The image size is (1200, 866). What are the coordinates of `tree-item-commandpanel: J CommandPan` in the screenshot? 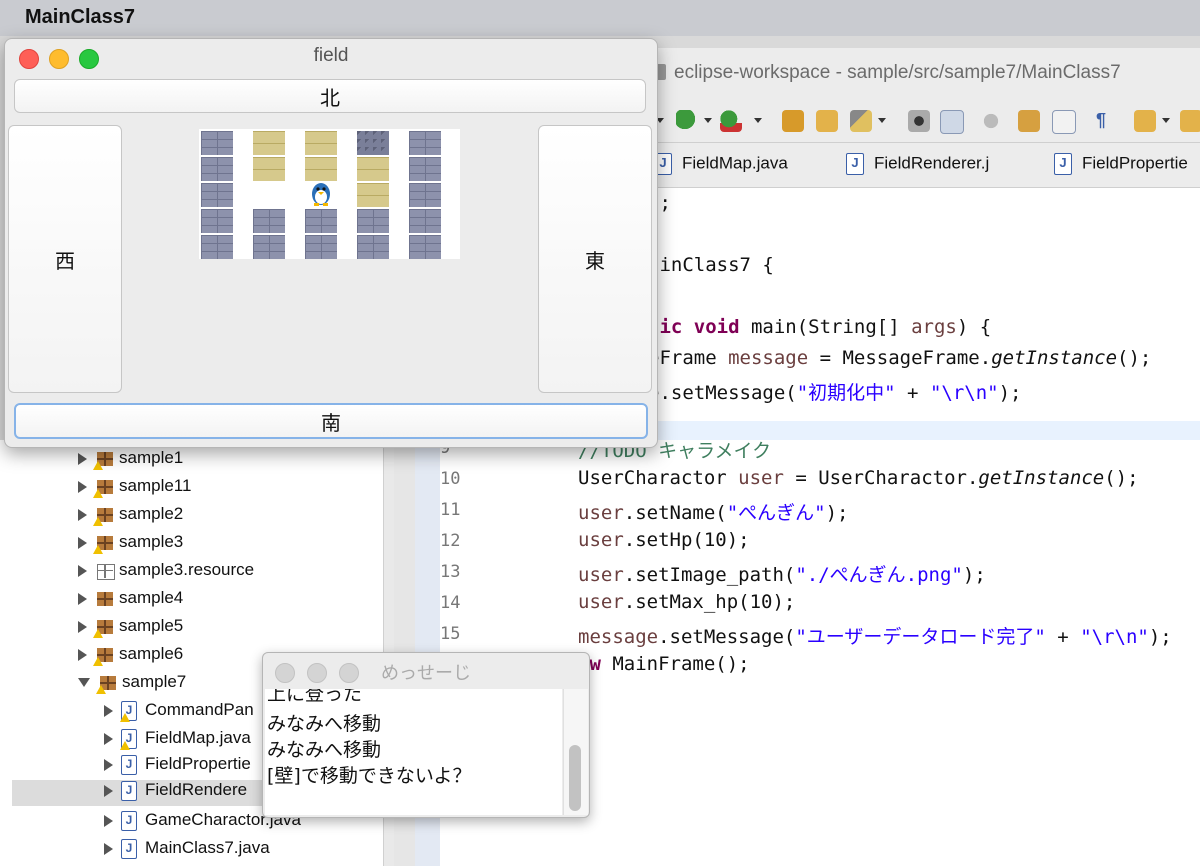 It's located at (179, 713).